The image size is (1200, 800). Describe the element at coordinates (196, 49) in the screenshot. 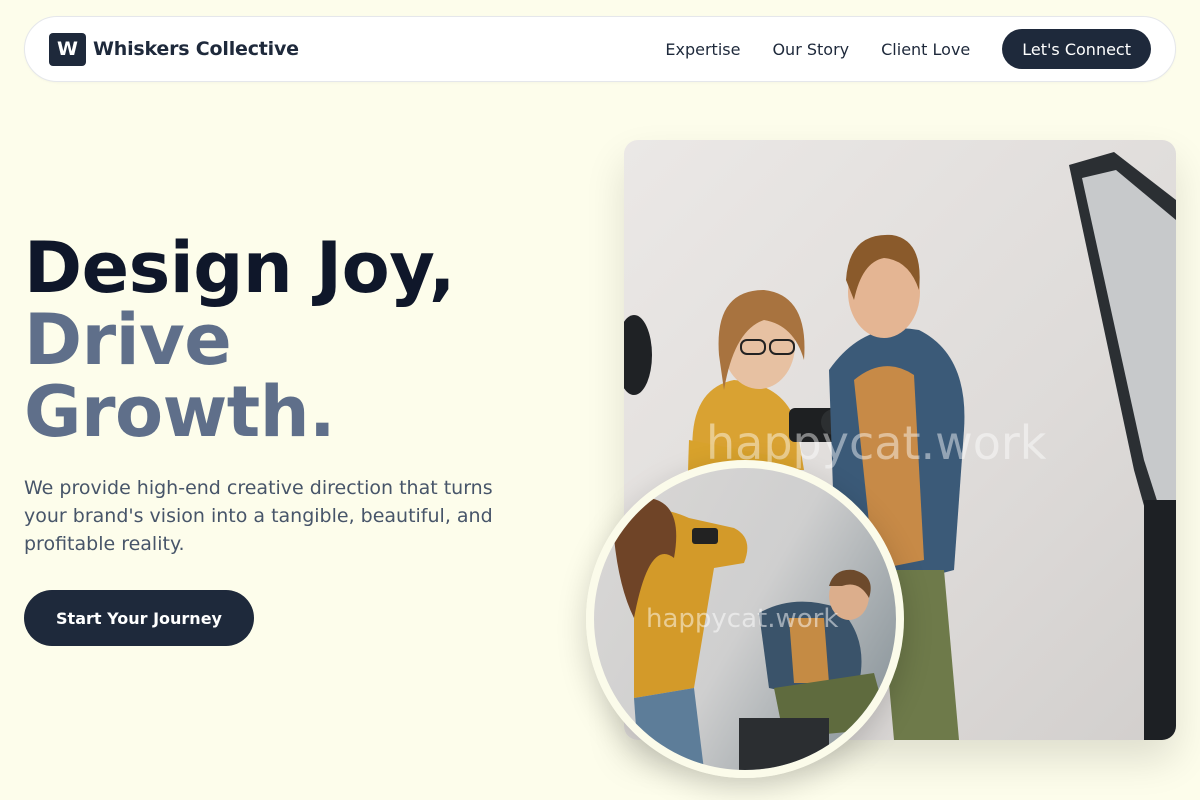

I see `brand-name: Whiskers Collective` at that location.